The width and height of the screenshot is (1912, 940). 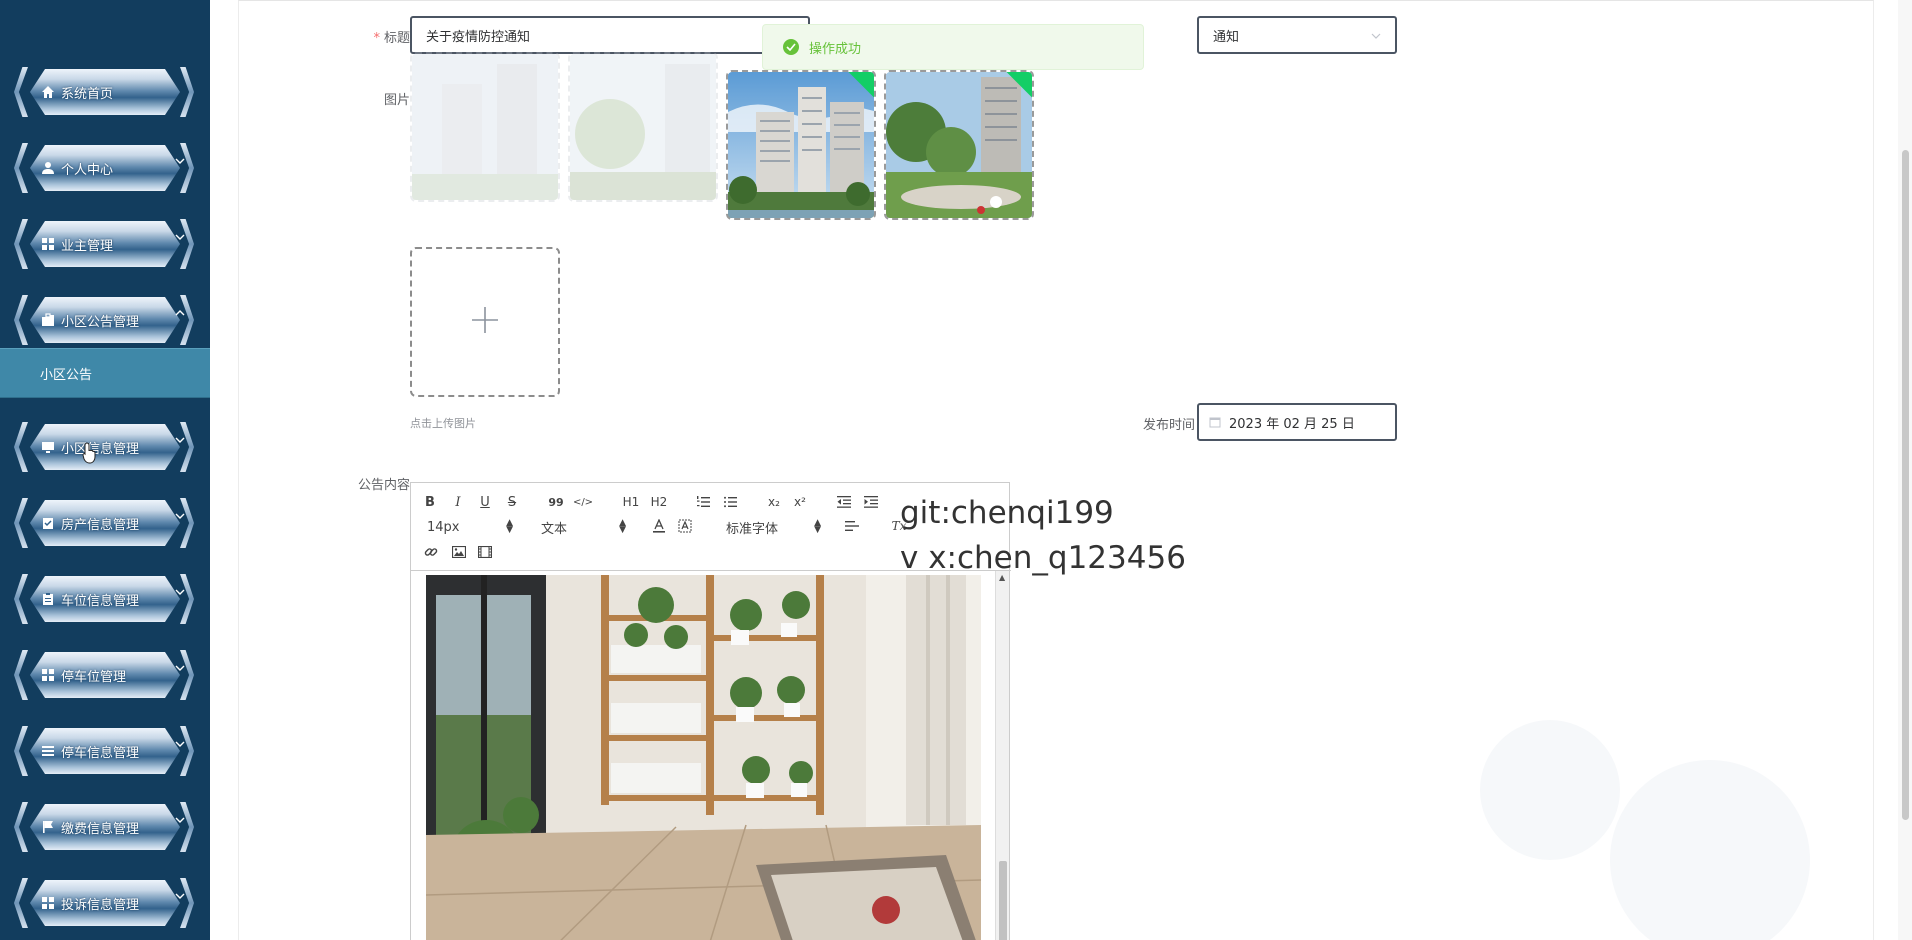 What do you see at coordinates (583, 502) in the screenshot?
I see `code-block-button: </>` at bounding box center [583, 502].